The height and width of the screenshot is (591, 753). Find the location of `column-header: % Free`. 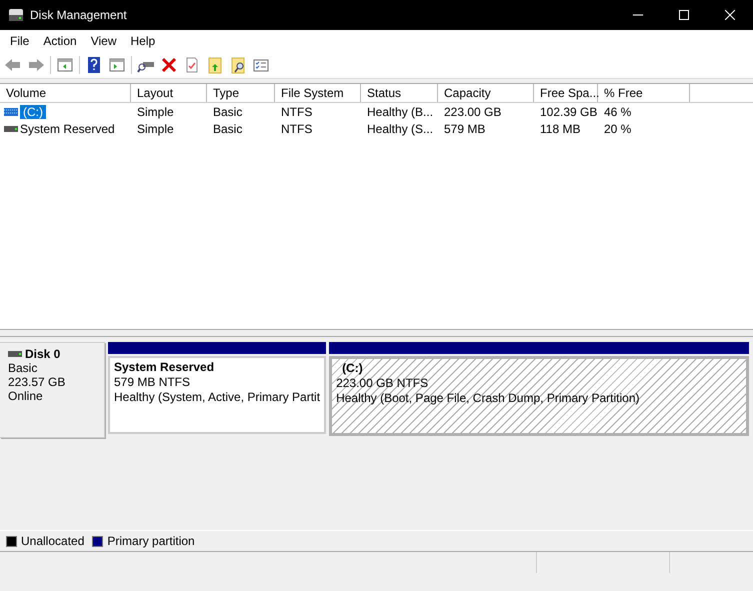

column-header: % Free is located at coordinates (644, 93).